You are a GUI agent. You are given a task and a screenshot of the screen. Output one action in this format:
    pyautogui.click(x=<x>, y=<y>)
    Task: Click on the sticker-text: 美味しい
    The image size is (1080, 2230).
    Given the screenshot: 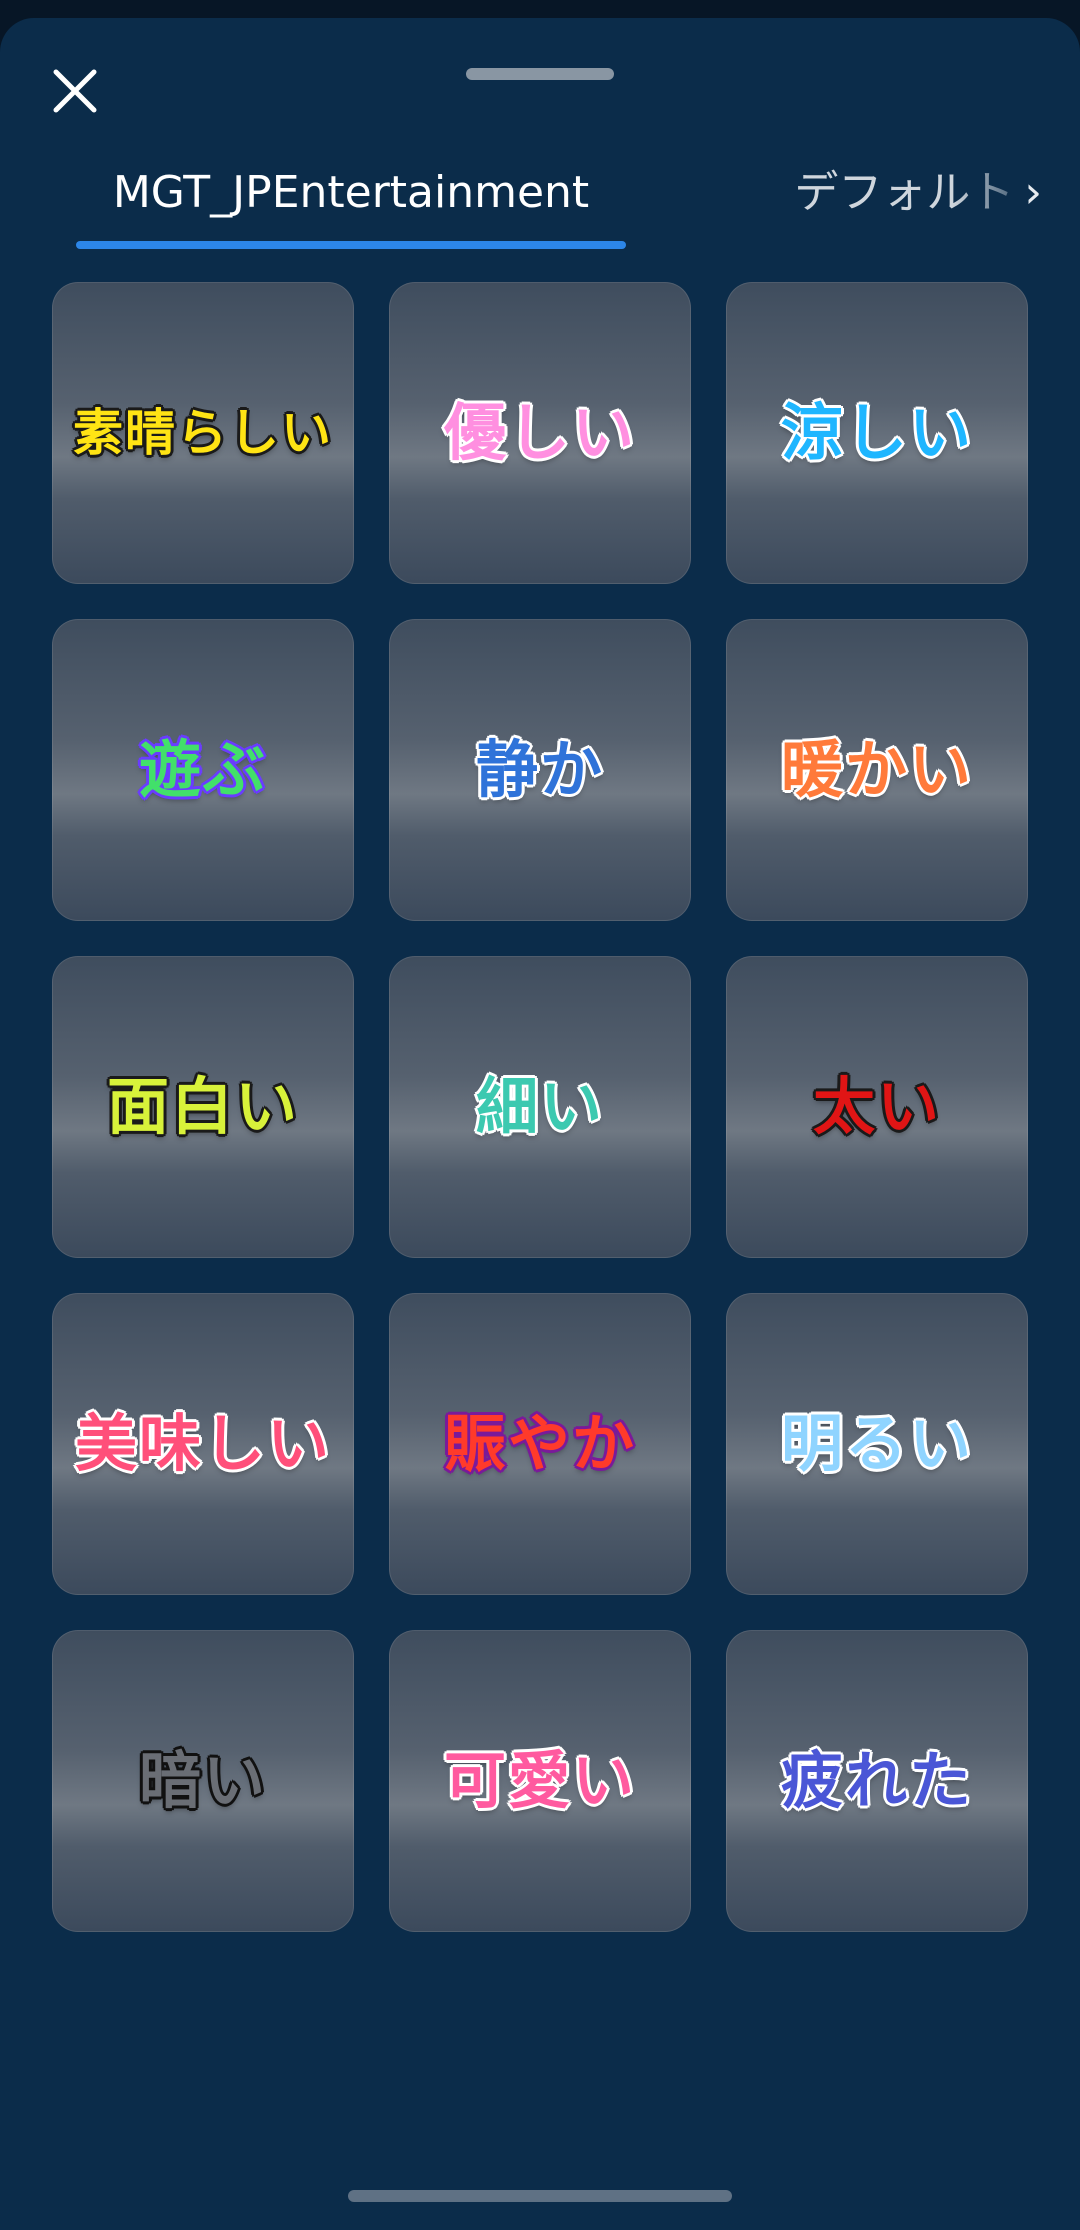 What is the action you would take?
    pyautogui.click(x=202, y=1443)
    